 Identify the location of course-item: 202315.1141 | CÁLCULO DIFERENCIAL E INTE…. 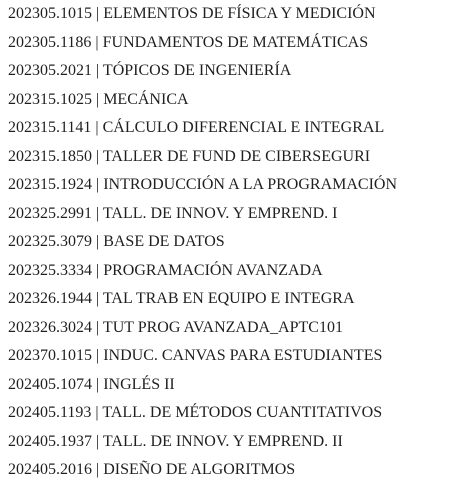
(202, 128).